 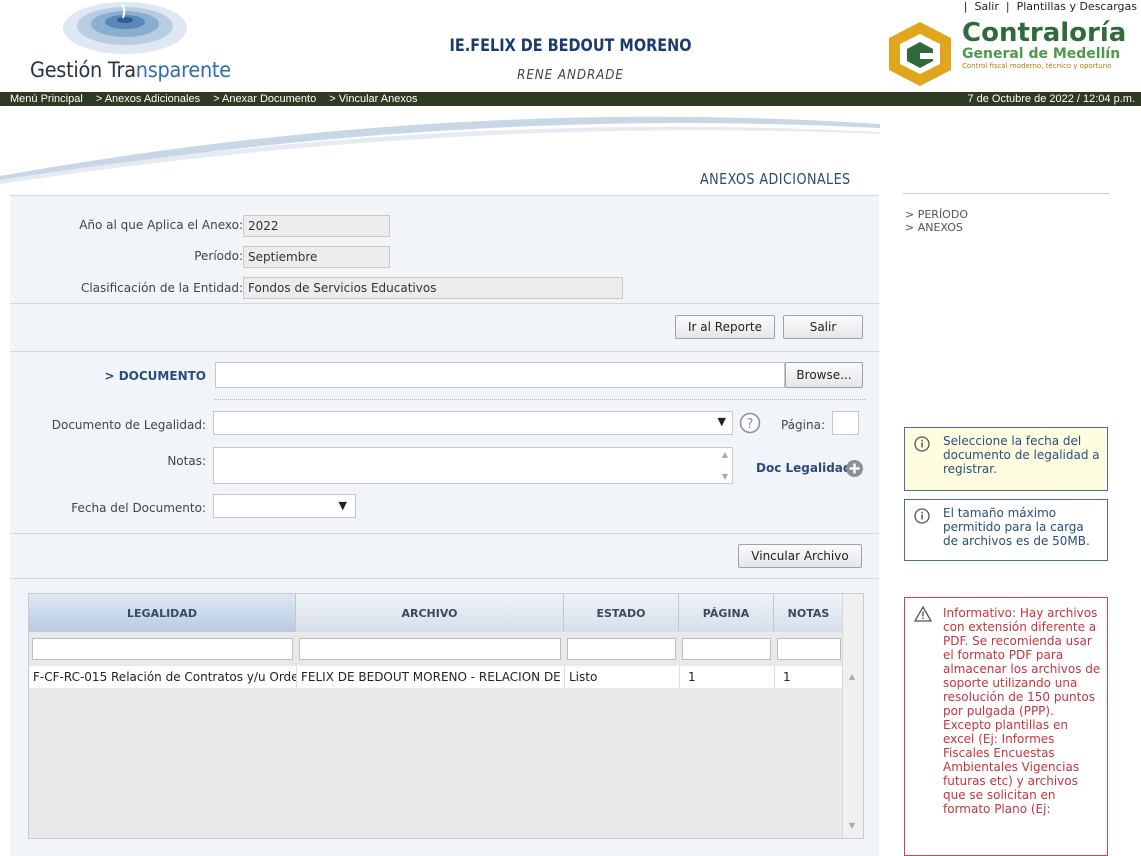 I want to click on column-header-estado: ESTADO, so click(x=621, y=613).